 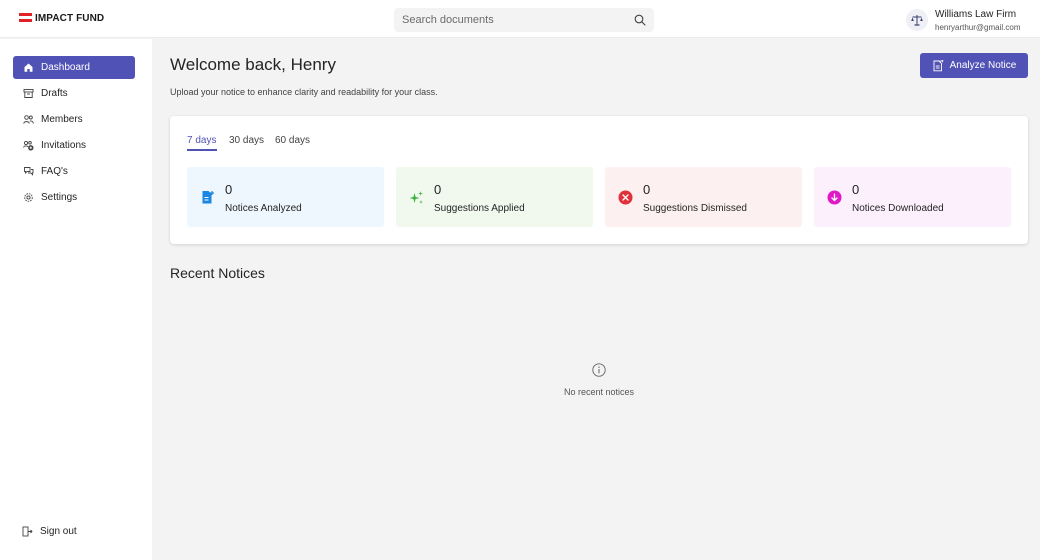 I want to click on active-tab-indicator, so click(x=202, y=150).